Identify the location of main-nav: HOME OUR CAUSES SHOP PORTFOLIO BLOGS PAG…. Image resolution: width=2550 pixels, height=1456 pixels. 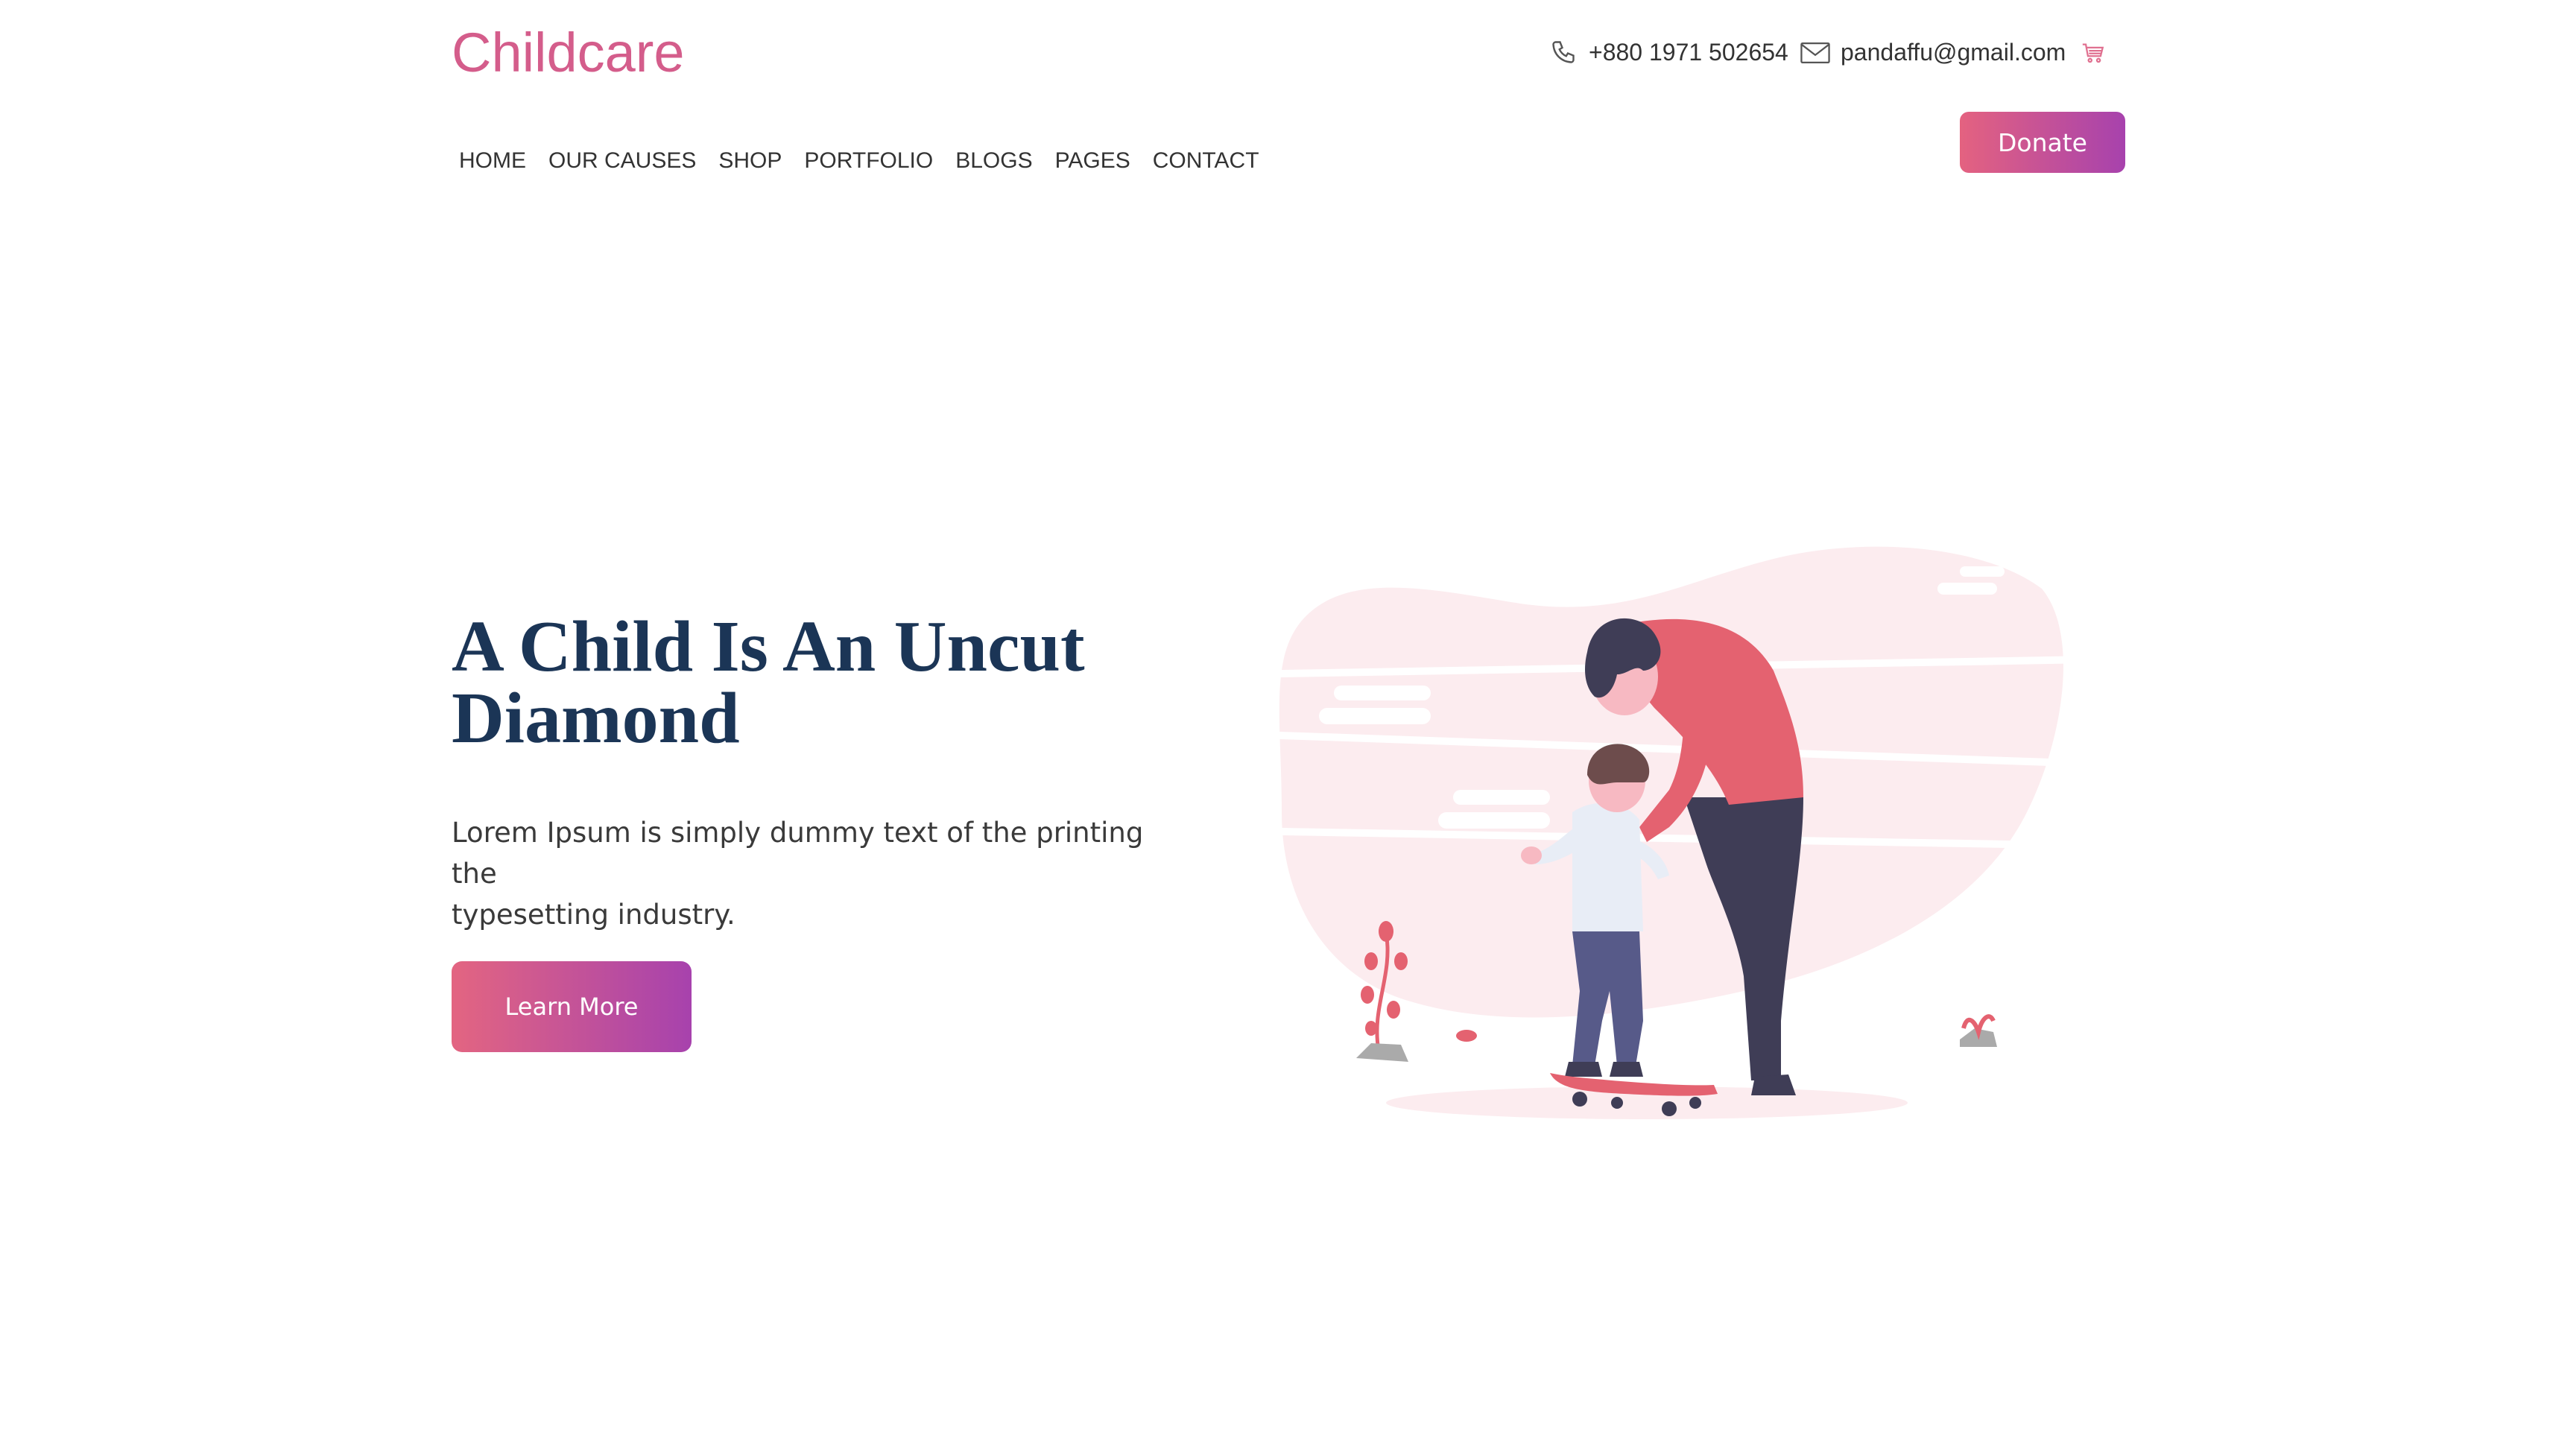
(870, 161).